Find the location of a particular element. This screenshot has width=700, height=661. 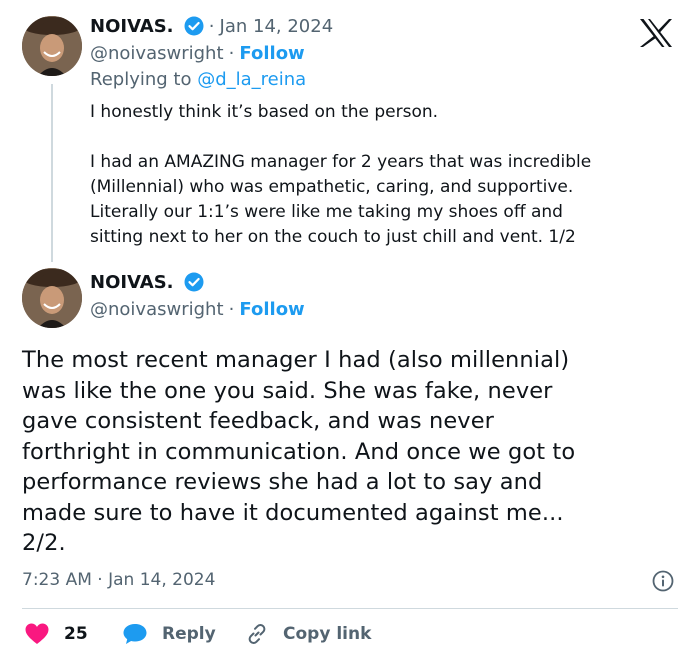

replying-to-handle: @d_la_reina is located at coordinates (251, 79).